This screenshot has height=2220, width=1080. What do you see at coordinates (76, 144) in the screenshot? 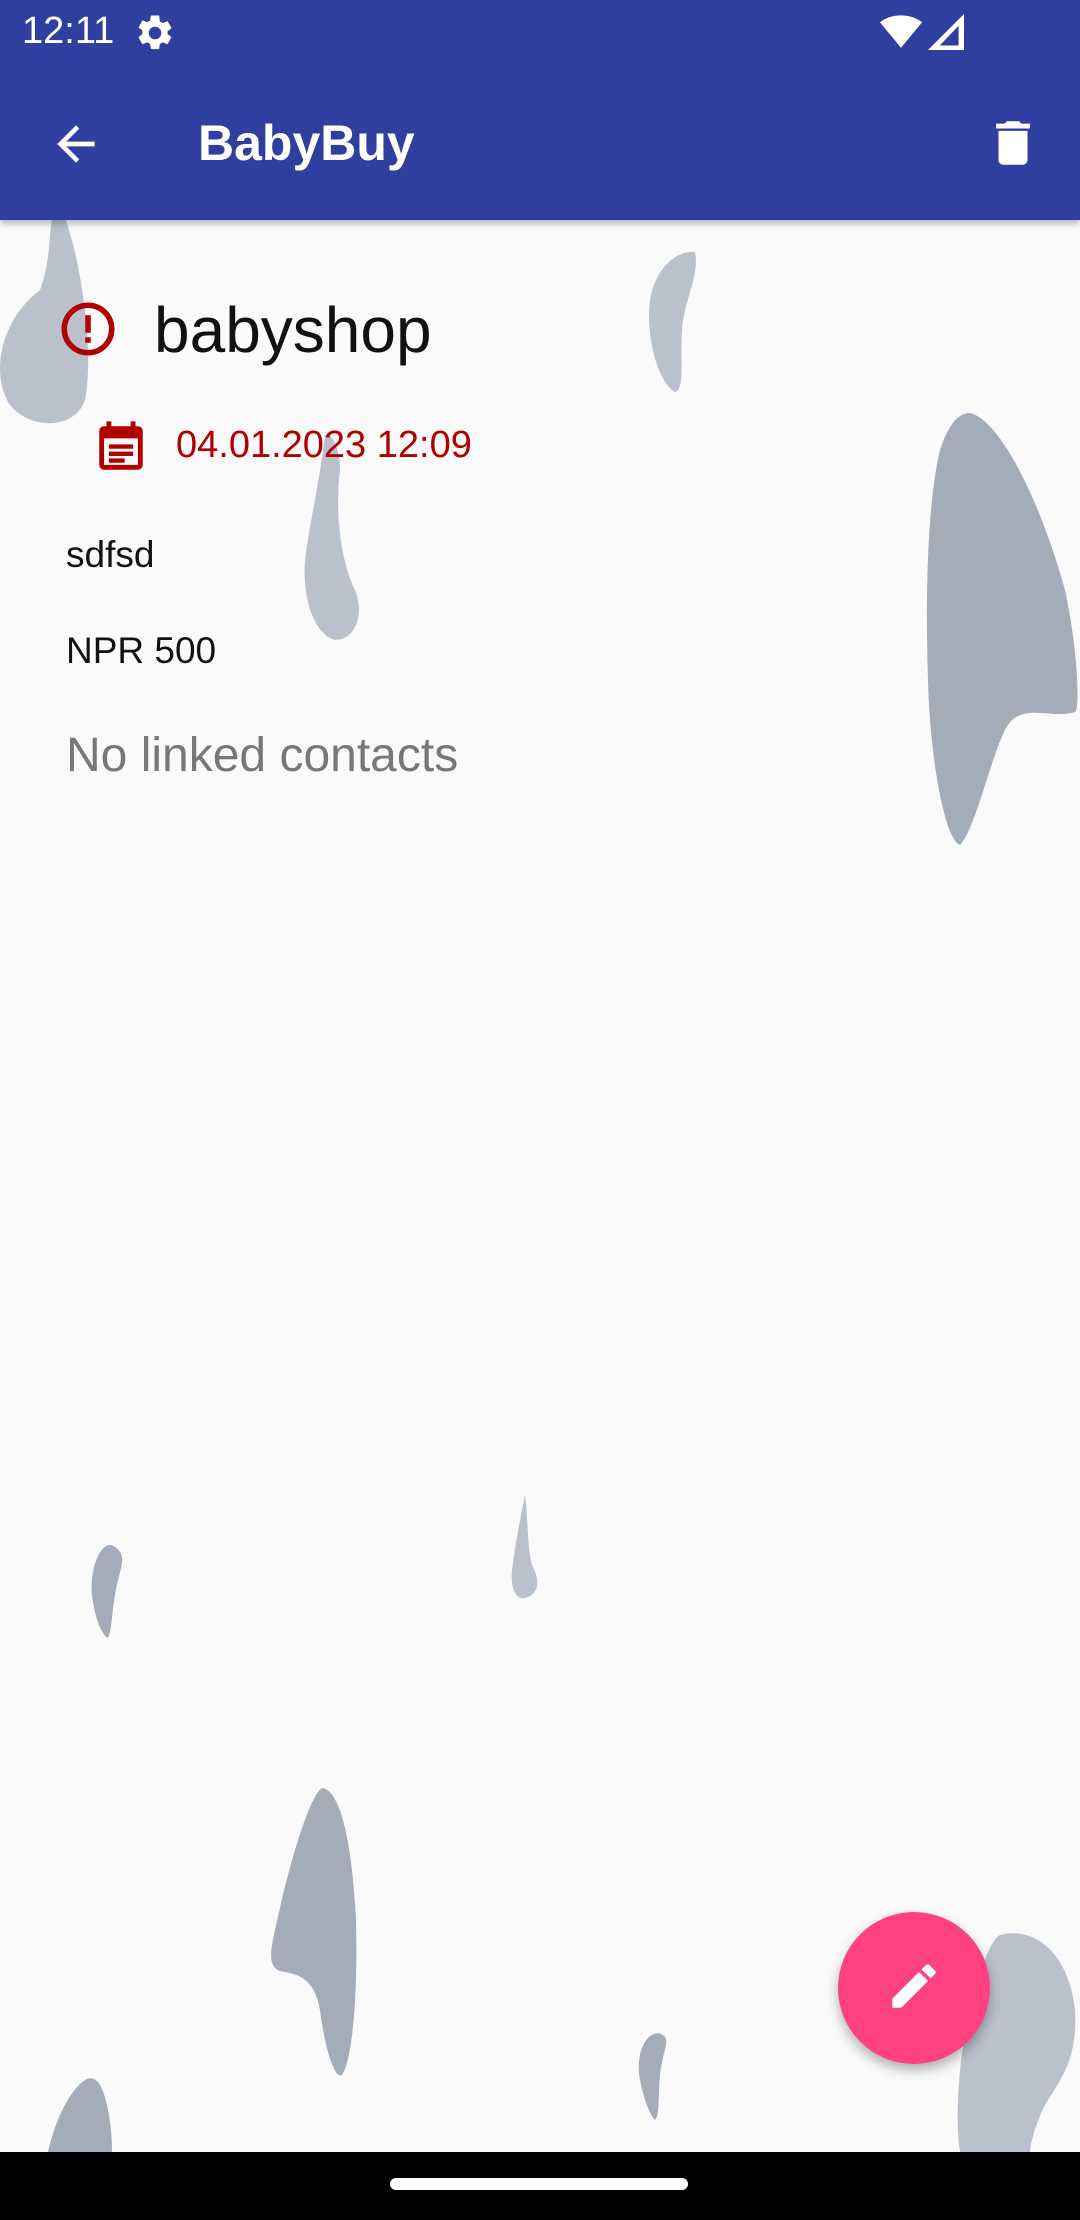
I see `arrow-back-icon` at bounding box center [76, 144].